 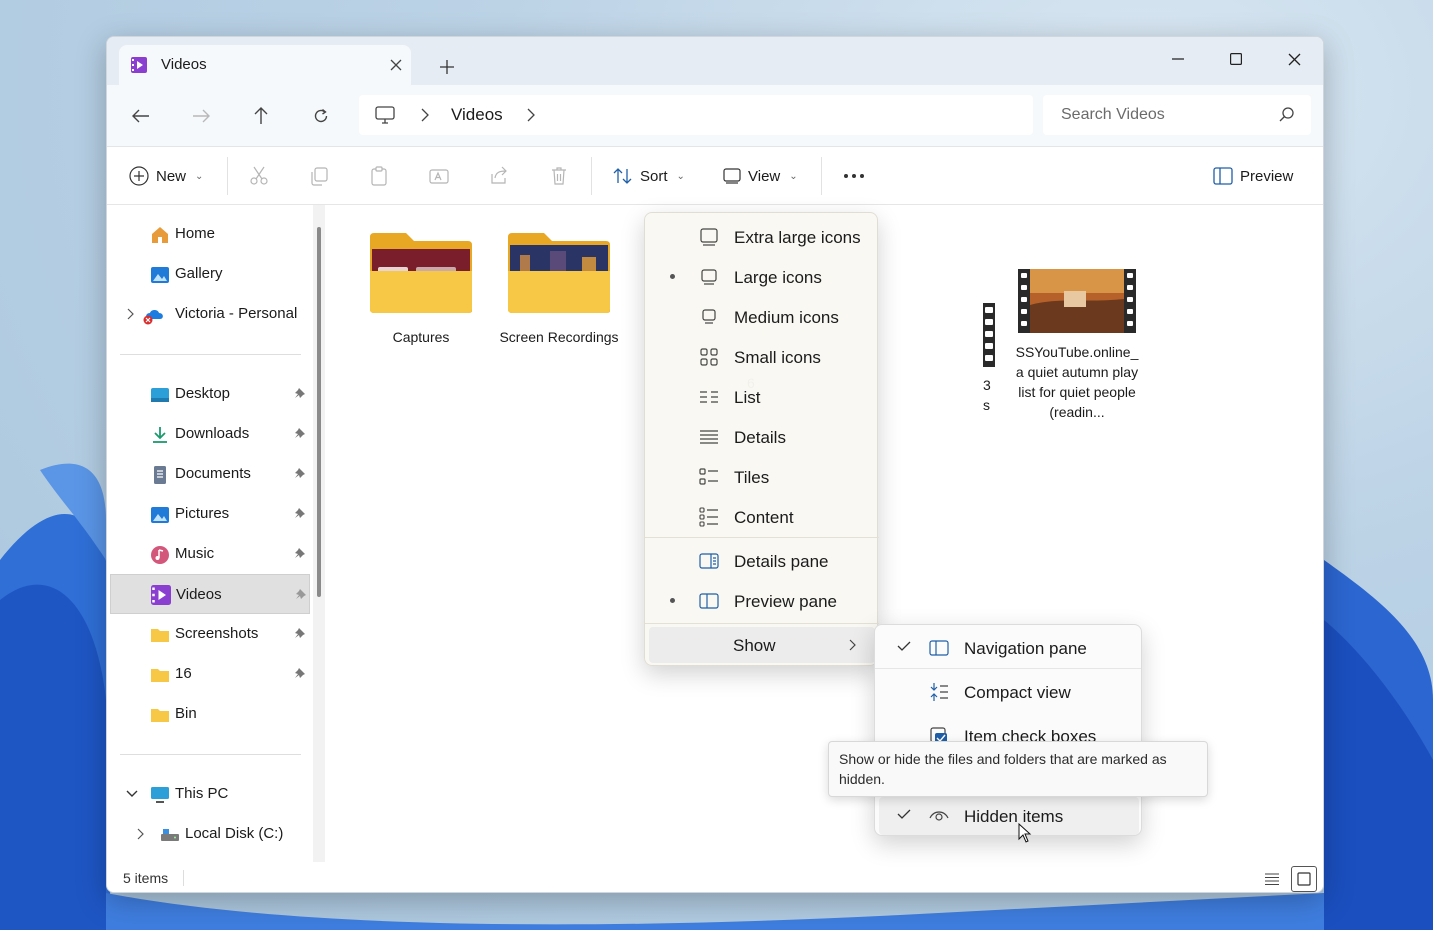 I want to click on command-bar: New ⌄ Sort ⌄ View ⌄ Preview, so click(x=715, y=176).